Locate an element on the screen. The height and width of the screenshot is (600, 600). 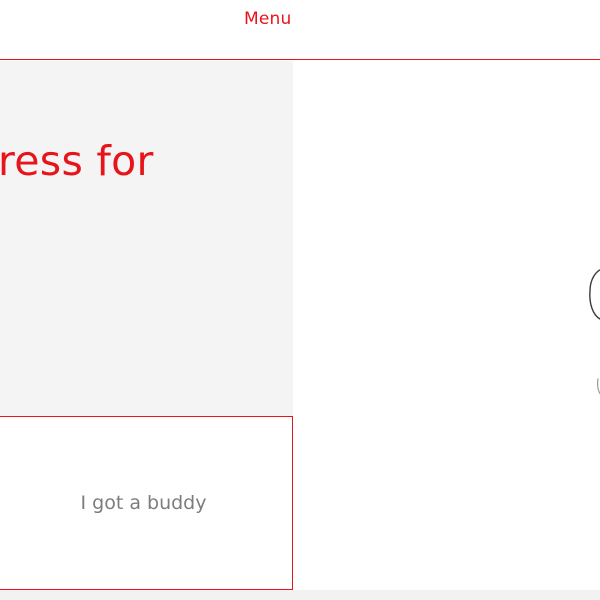
line-drawing-illustration-icon is located at coordinates (594, 332).